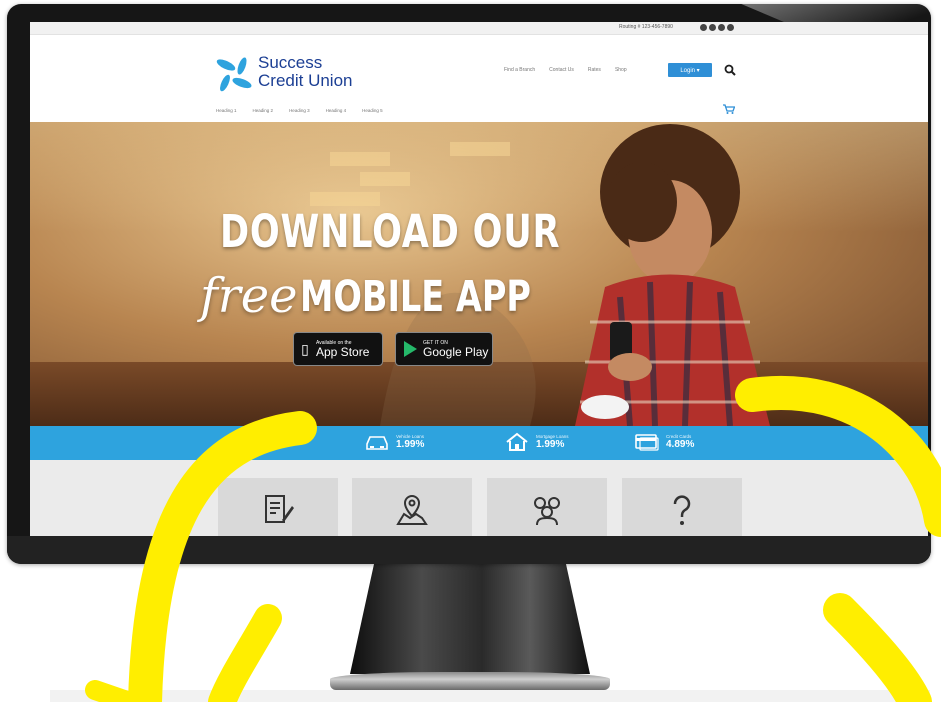 Image resolution: width=941 pixels, height=702 pixels. What do you see at coordinates (646, 27) in the screenshot?
I see `routing-number-text: Routing # 123-456-7890` at bounding box center [646, 27].